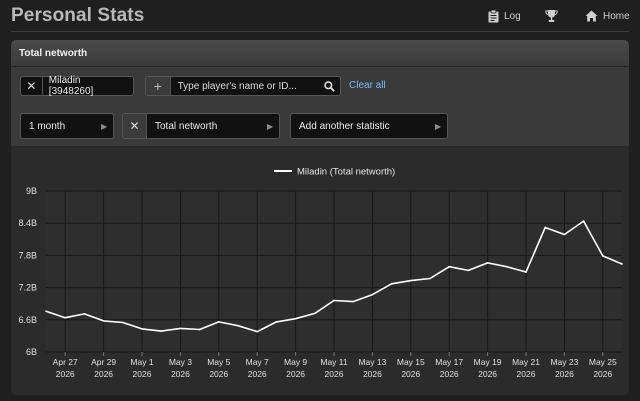 This screenshot has height=401, width=640. Describe the element at coordinates (27, 255) in the screenshot. I see `y-tick-label: 7.8B` at that location.